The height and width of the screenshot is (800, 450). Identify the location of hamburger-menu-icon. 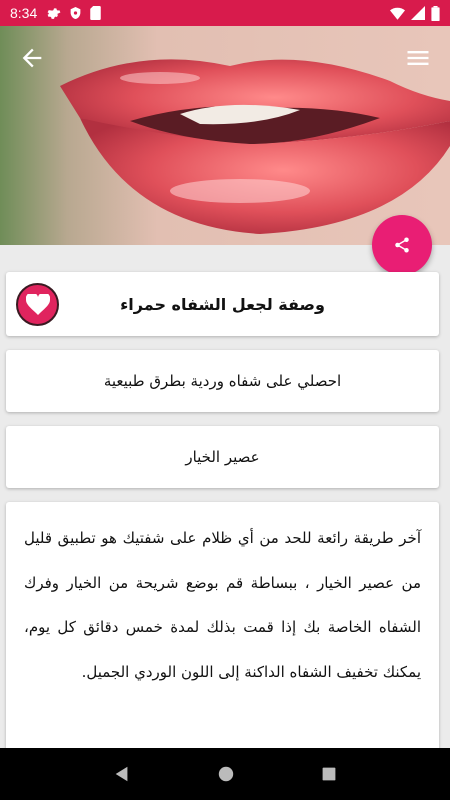
(418, 58).